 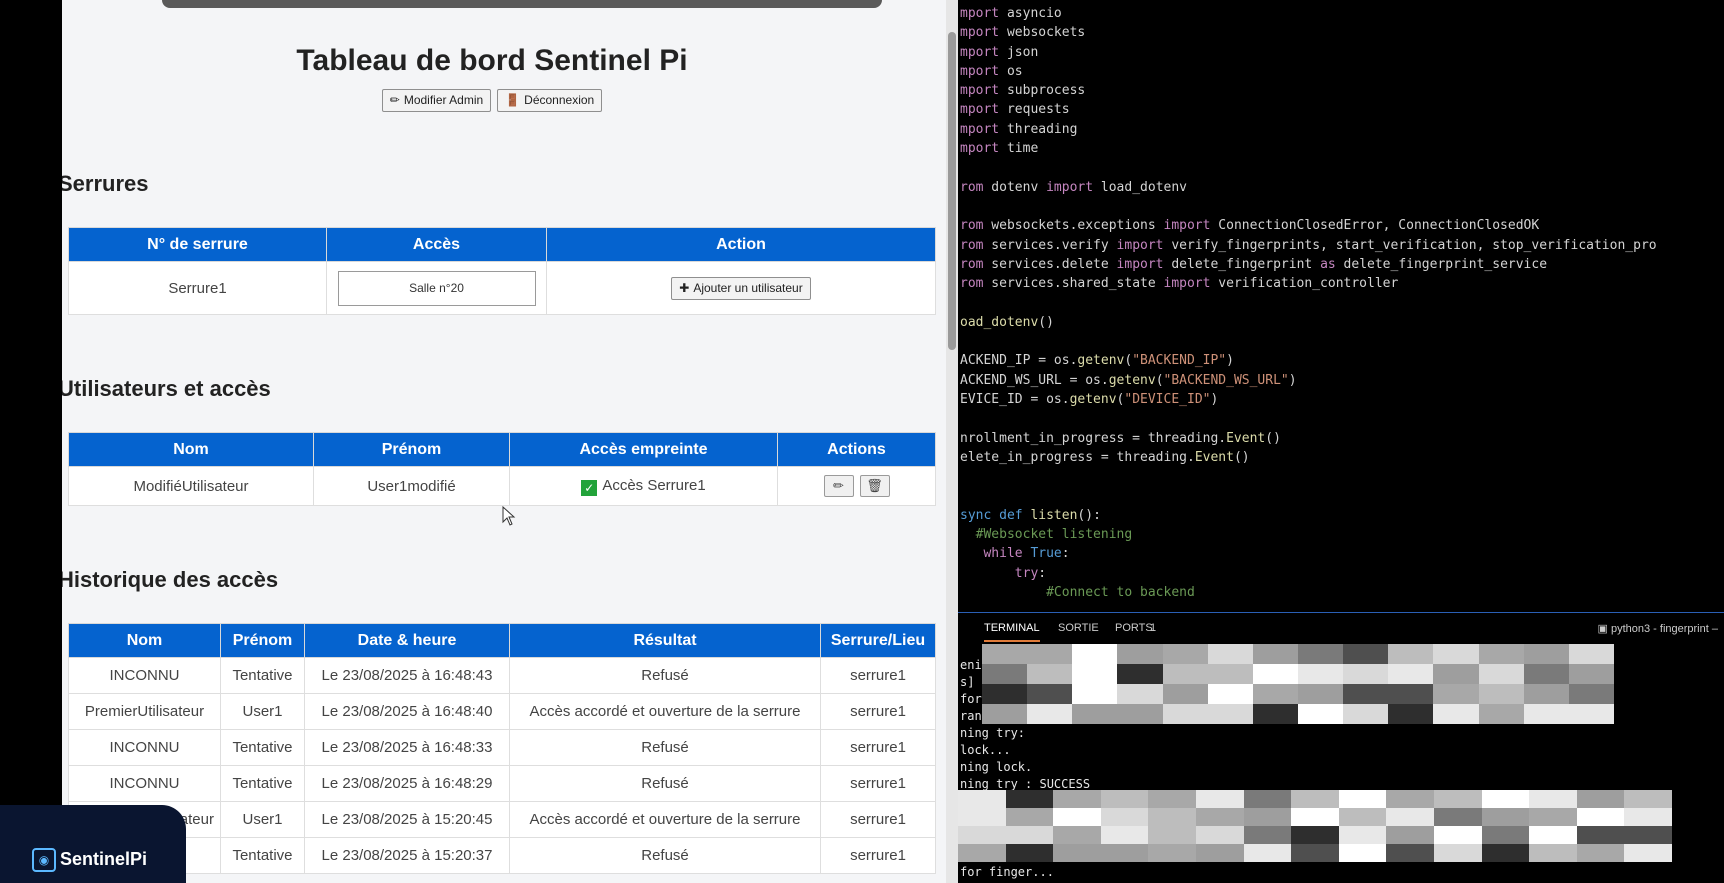 I want to click on terminal-line: ning try : SUCCESS, so click(x=1025, y=784).